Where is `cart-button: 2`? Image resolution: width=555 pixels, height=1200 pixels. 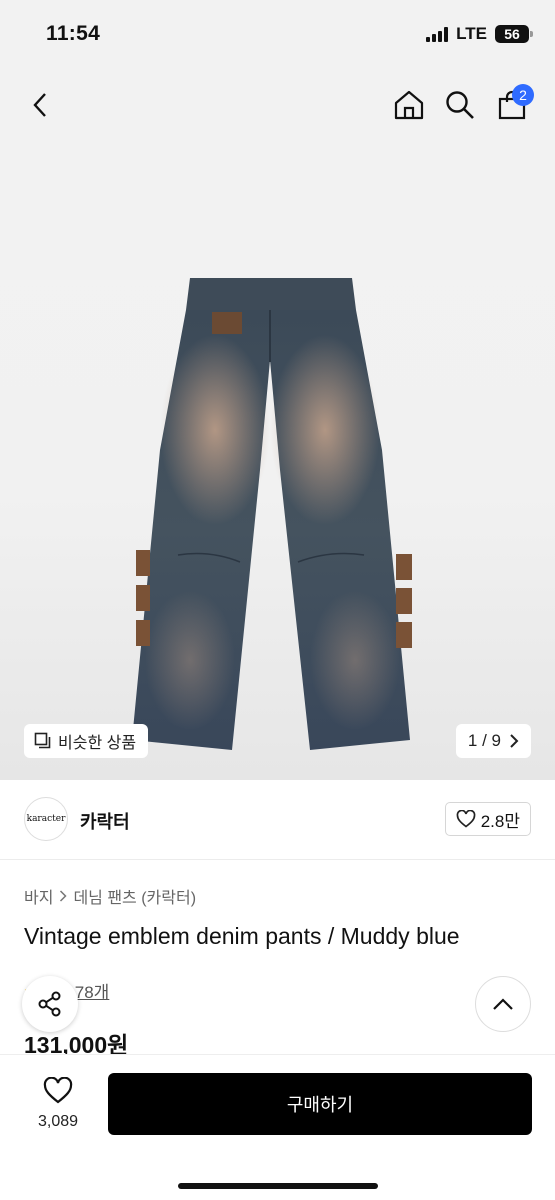 cart-button: 2 is located at coordinates (513, 104).